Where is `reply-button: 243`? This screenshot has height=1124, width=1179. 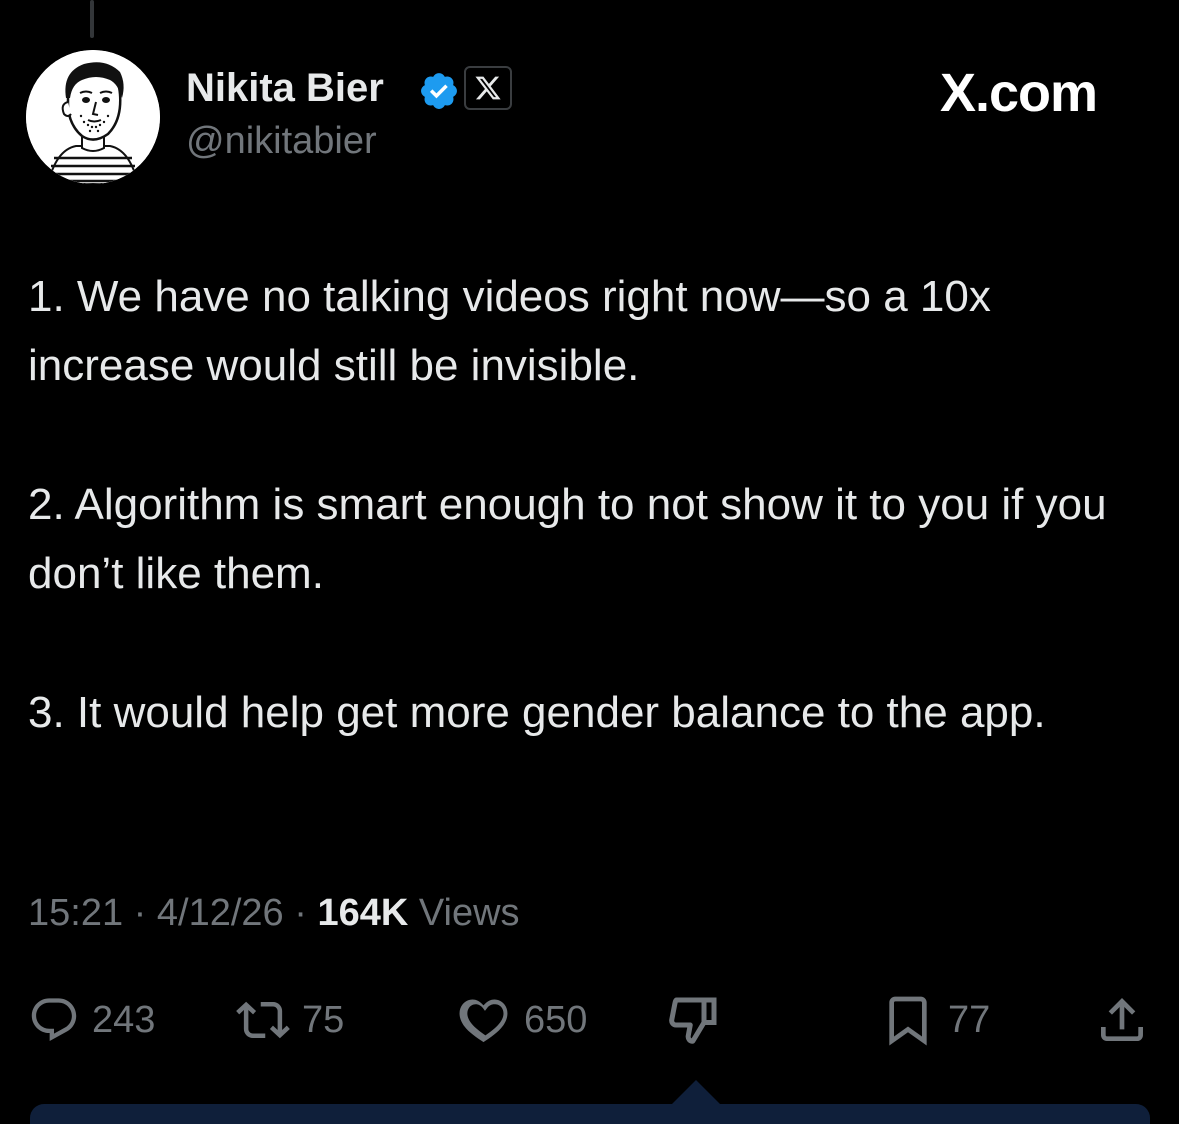 reply-button: 243 is located at coordinates (91, 1020).